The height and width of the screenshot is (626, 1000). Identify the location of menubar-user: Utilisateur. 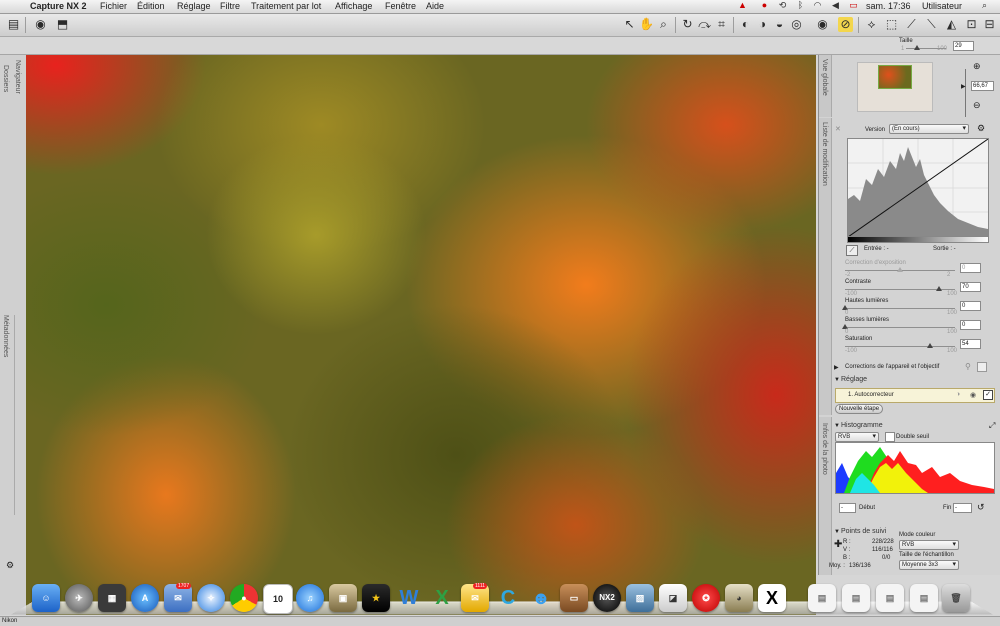
(942, 6).